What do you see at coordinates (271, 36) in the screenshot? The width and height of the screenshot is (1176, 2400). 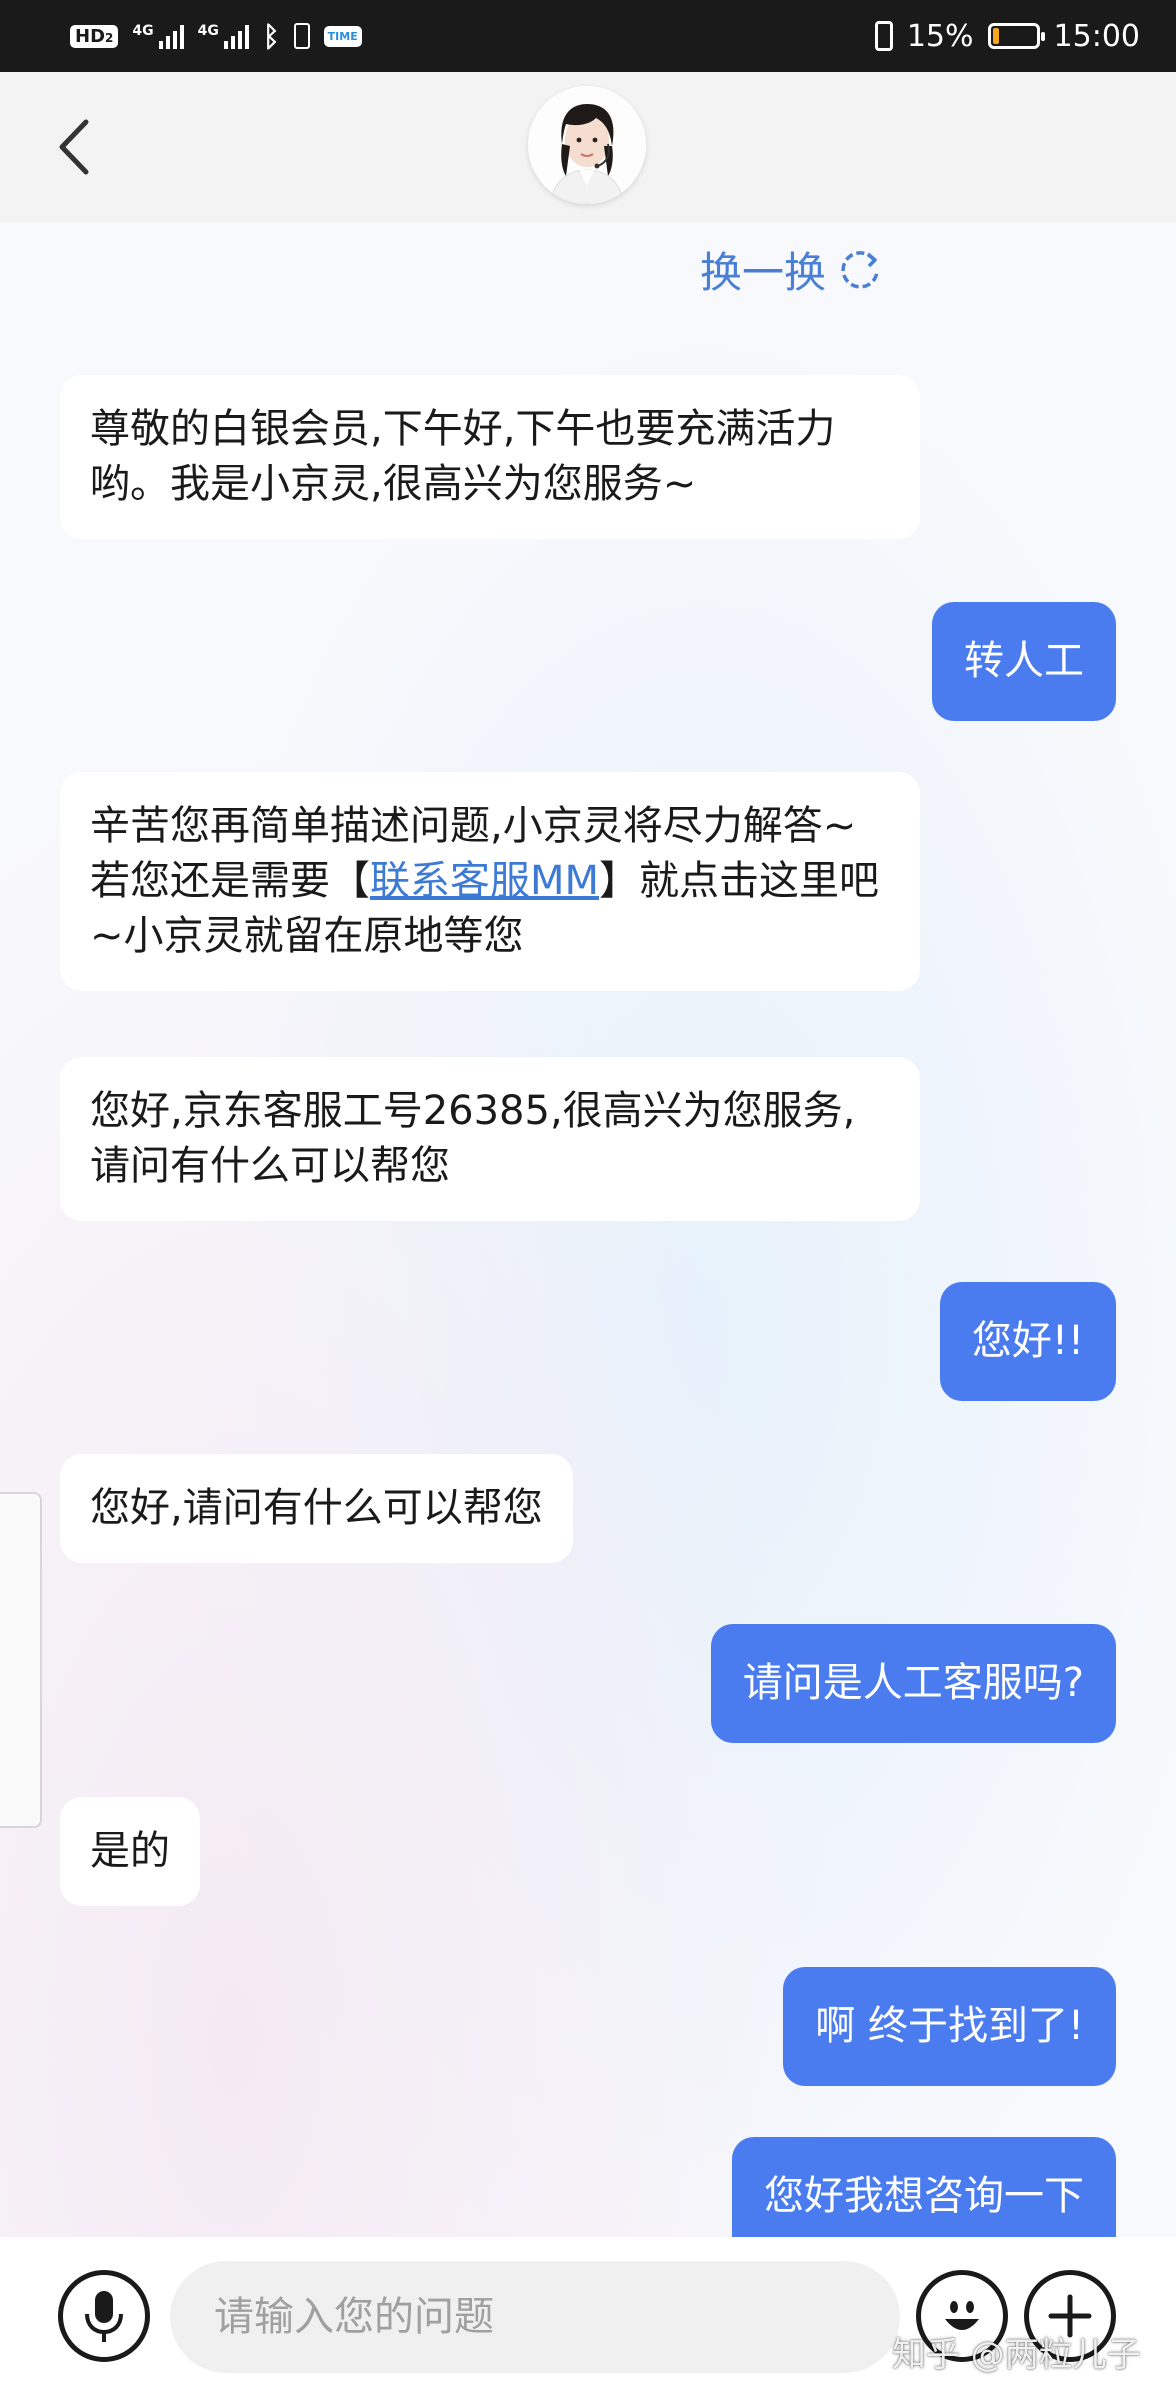 I see `bluetooth-icon: ᛒ` at bounding box center [271, 36].